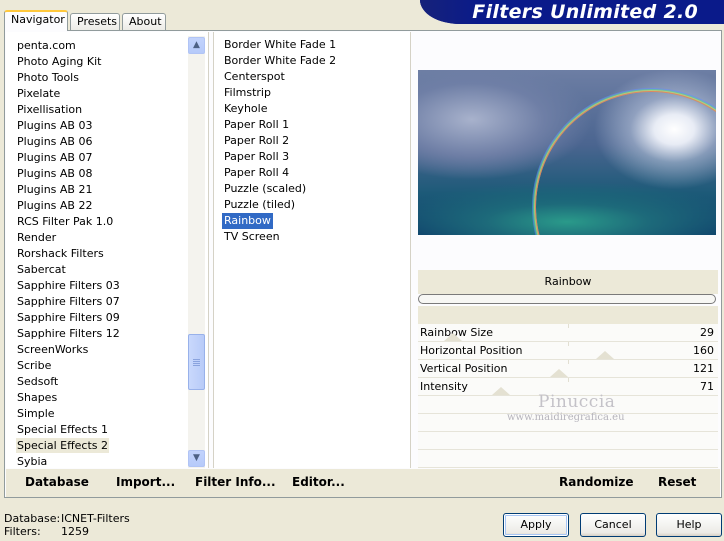 Image resolution: width=724 pixels, height=541 pixels. What do you see at coordinates (259, 205) in the screenshot?
I see `filter-item: Puzzle (tiled)` at bounding box center [259, 205].